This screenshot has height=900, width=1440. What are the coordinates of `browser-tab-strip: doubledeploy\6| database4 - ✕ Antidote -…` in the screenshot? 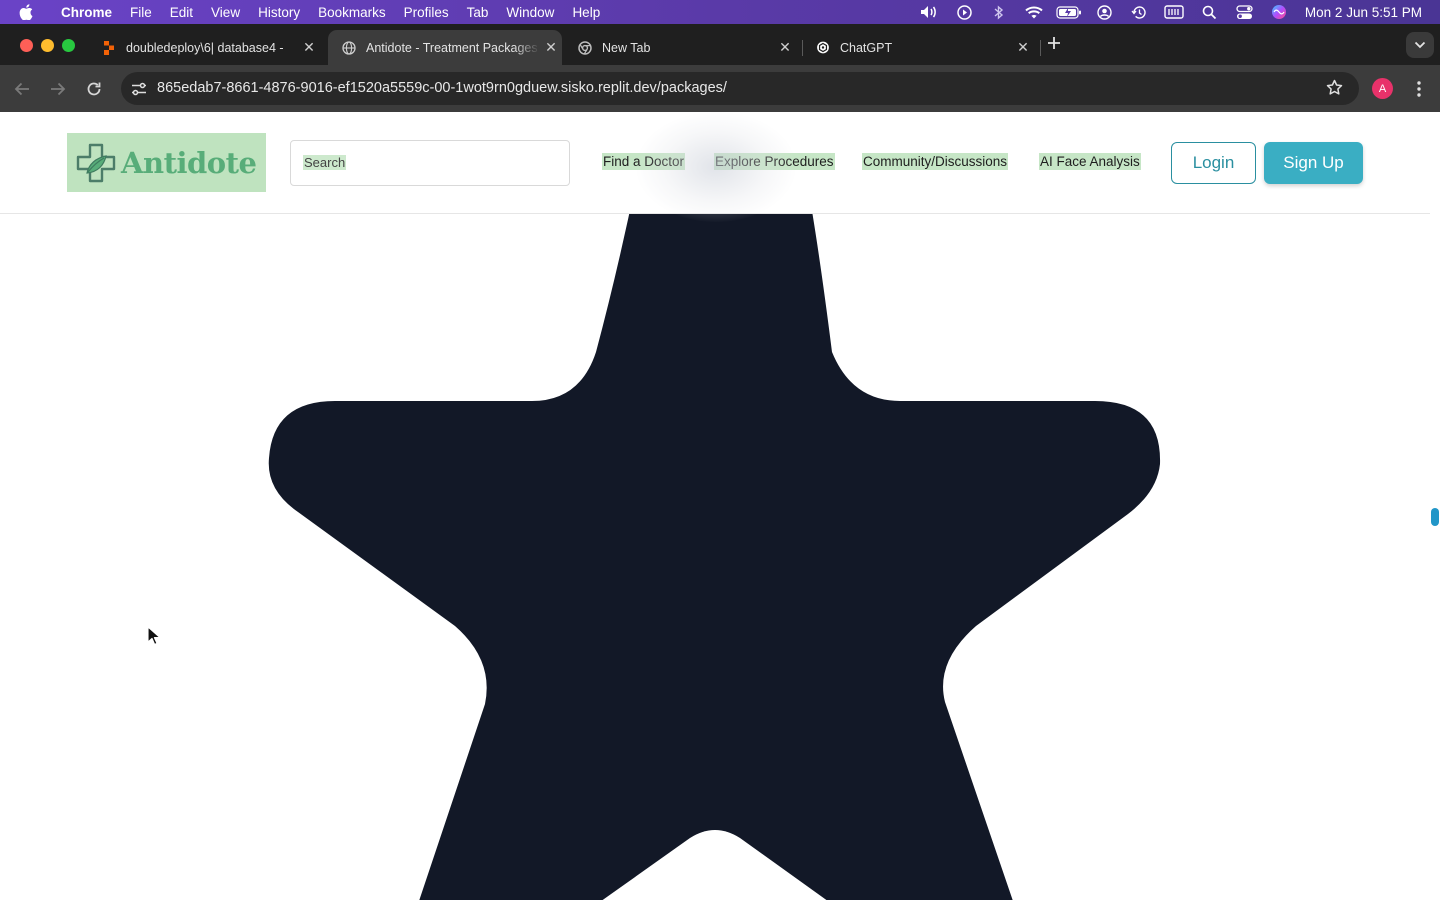 It's located at (720, 44).